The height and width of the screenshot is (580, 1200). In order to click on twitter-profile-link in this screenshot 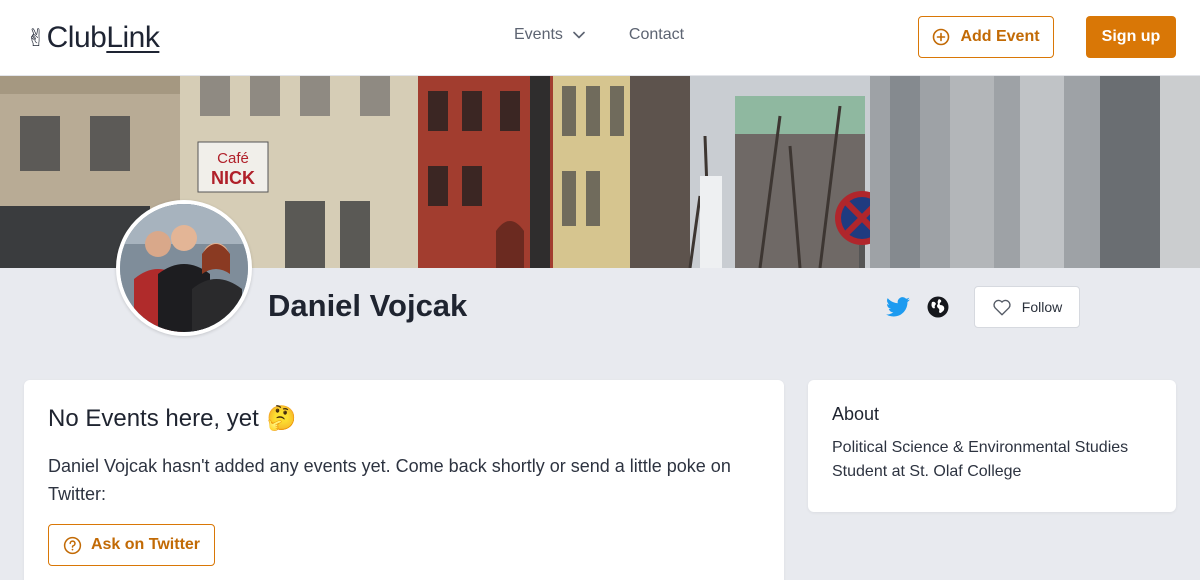, I will do `click(898, 307)`.